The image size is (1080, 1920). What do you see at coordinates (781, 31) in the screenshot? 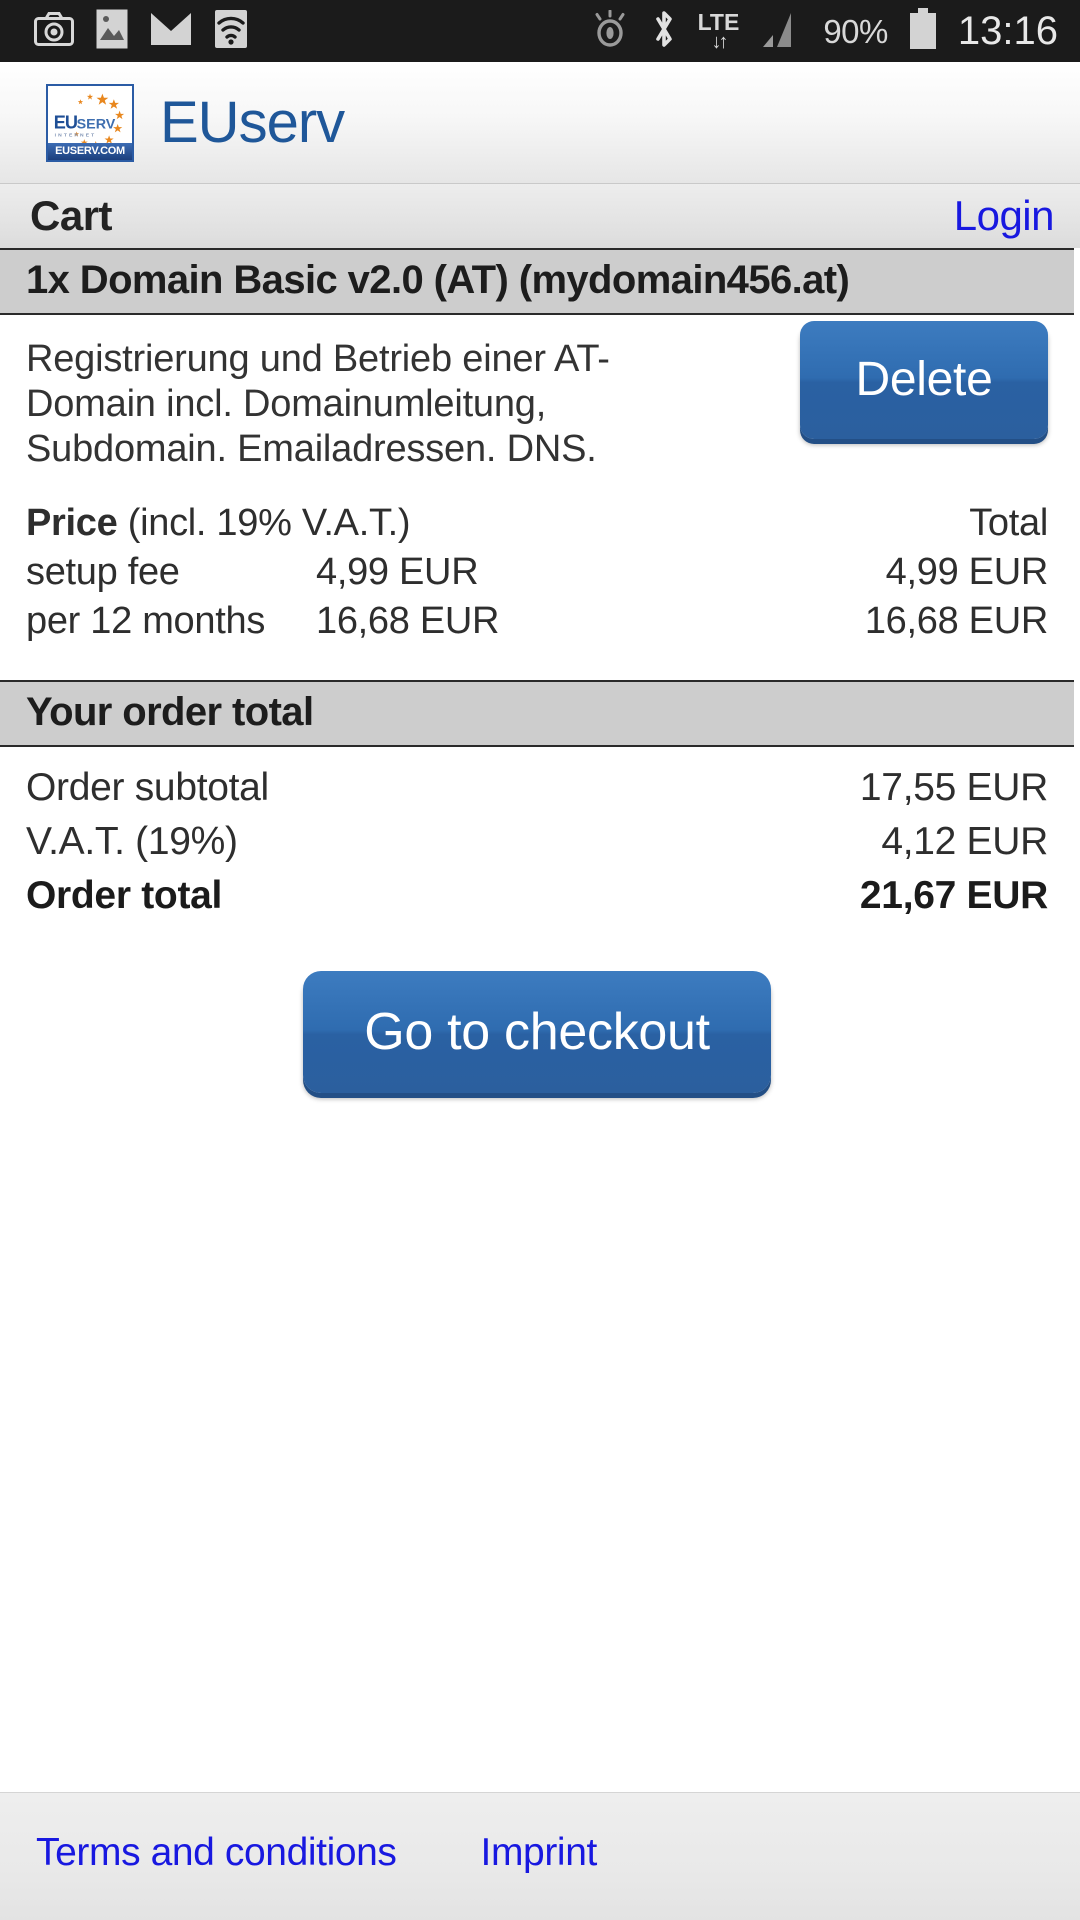
I see `signal-icon` at bounding box center [781, 31].